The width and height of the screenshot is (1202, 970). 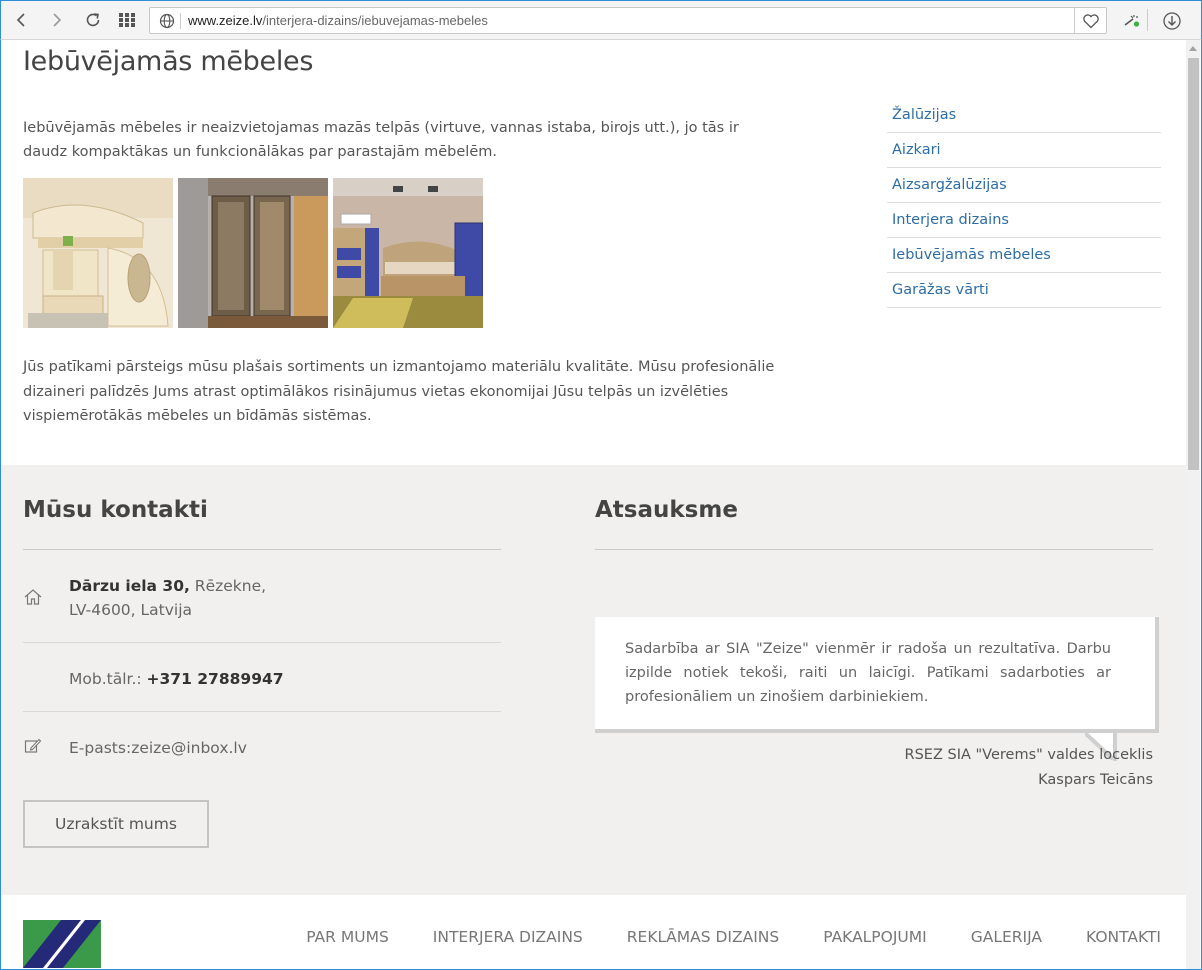 What do you see at coordinates (108, 679) in the screenshot?
I see `phone-label: Mob.tālr.:` at bounding box center [108, 679].